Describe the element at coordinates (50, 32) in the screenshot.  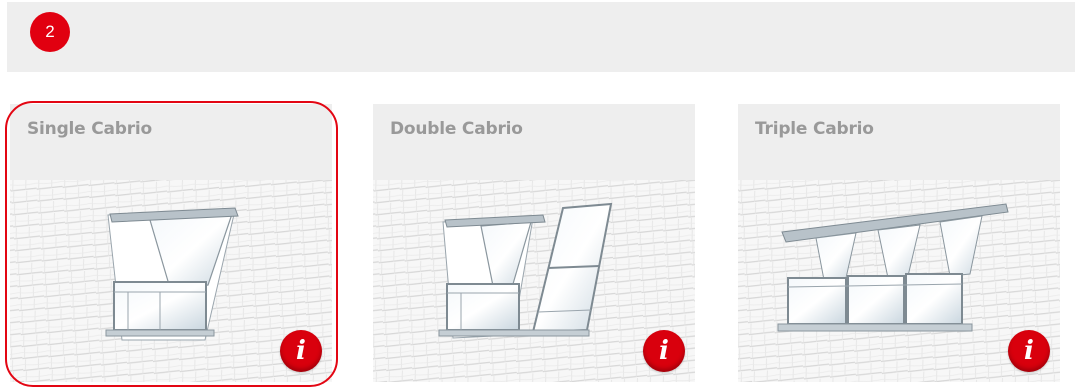
I see `step-number-badge: 2` at that location.